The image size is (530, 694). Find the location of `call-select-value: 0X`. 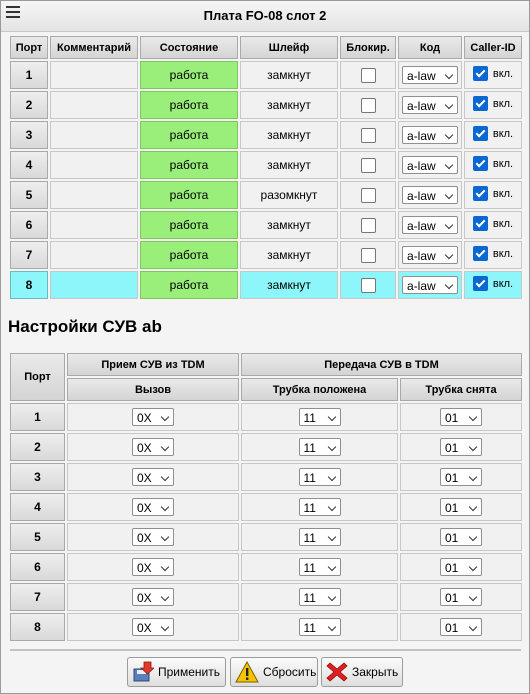

call-select-value: 0X is located at coordinates (144, 568).